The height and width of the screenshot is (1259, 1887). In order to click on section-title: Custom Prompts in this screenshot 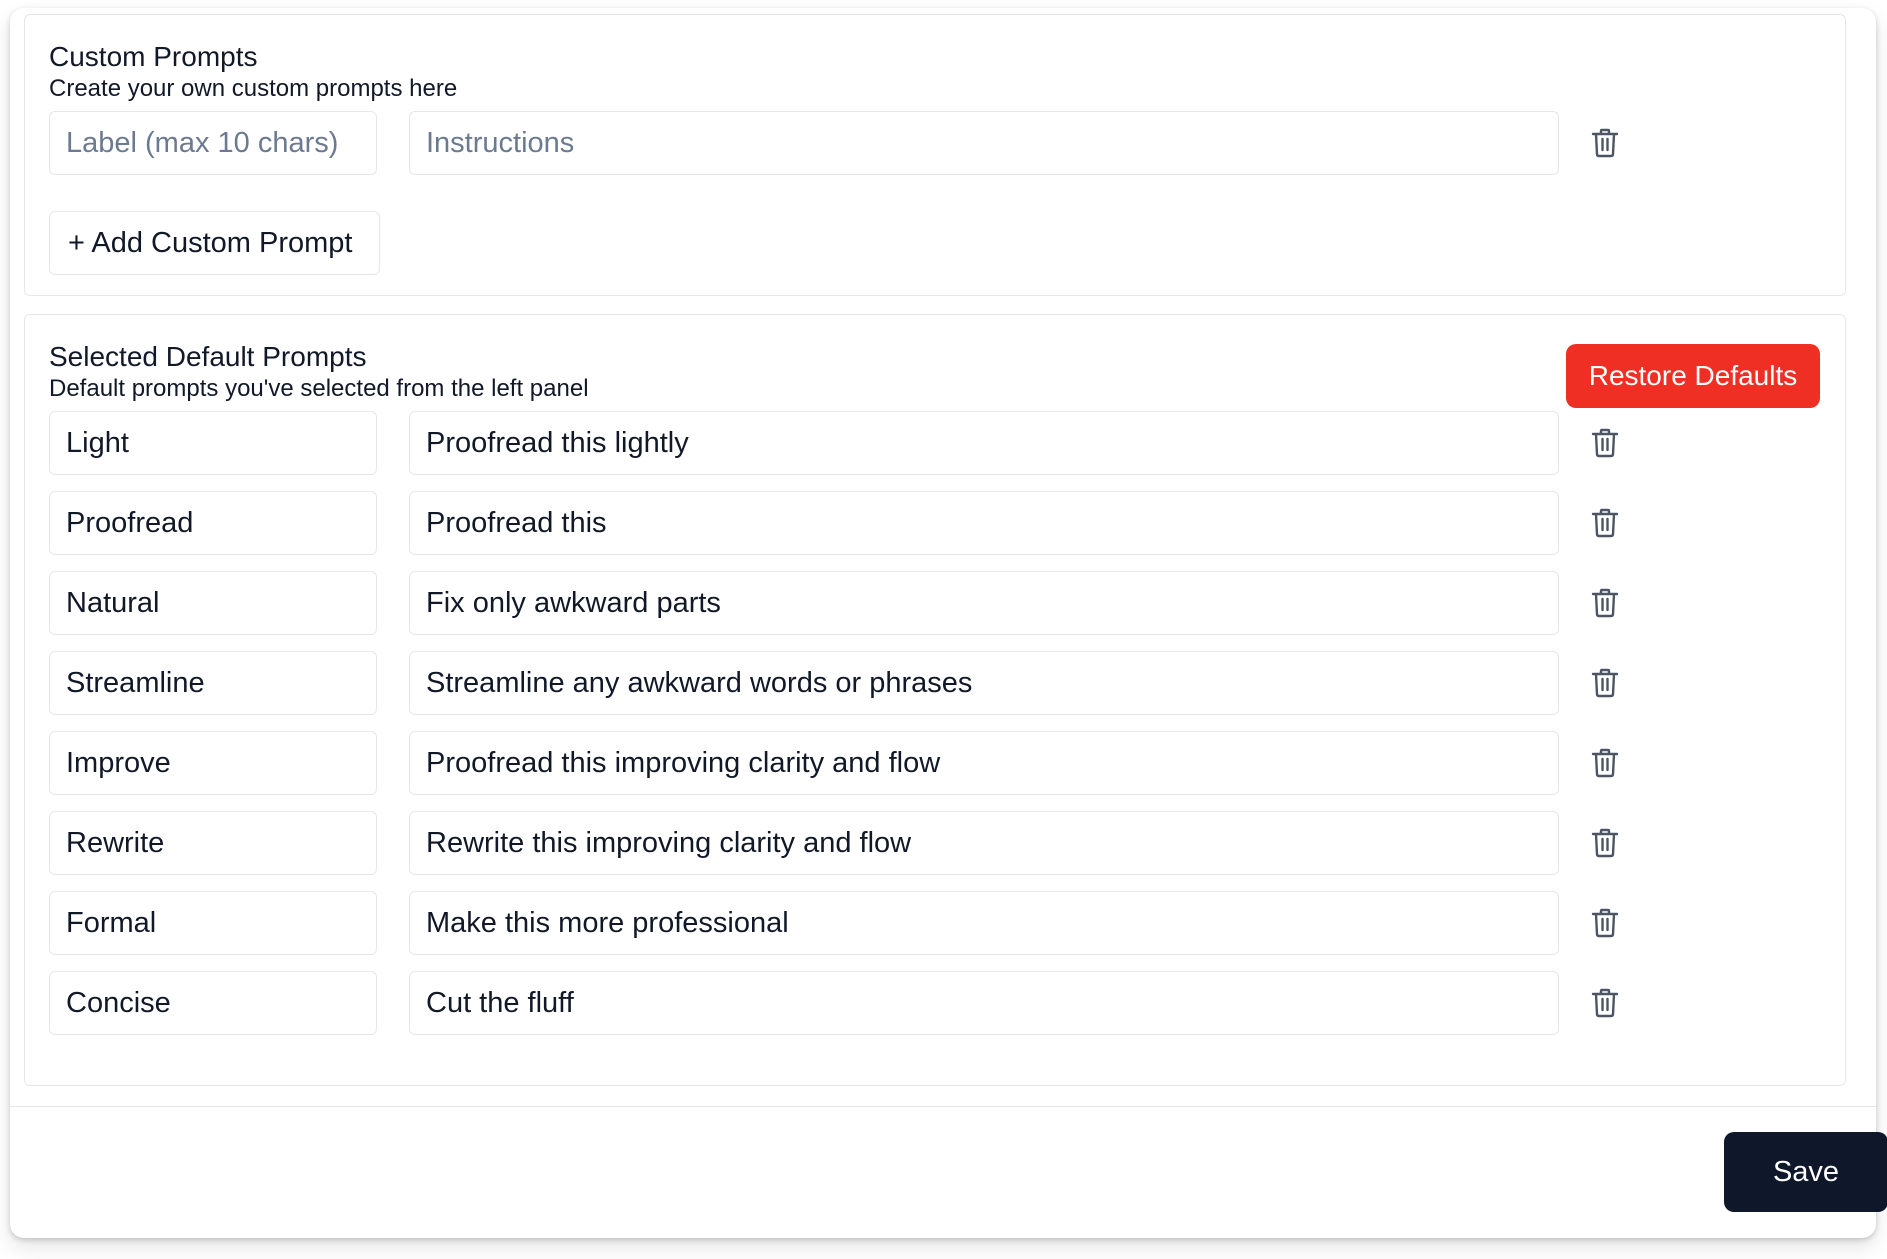, I will do `click(153, 56)`.